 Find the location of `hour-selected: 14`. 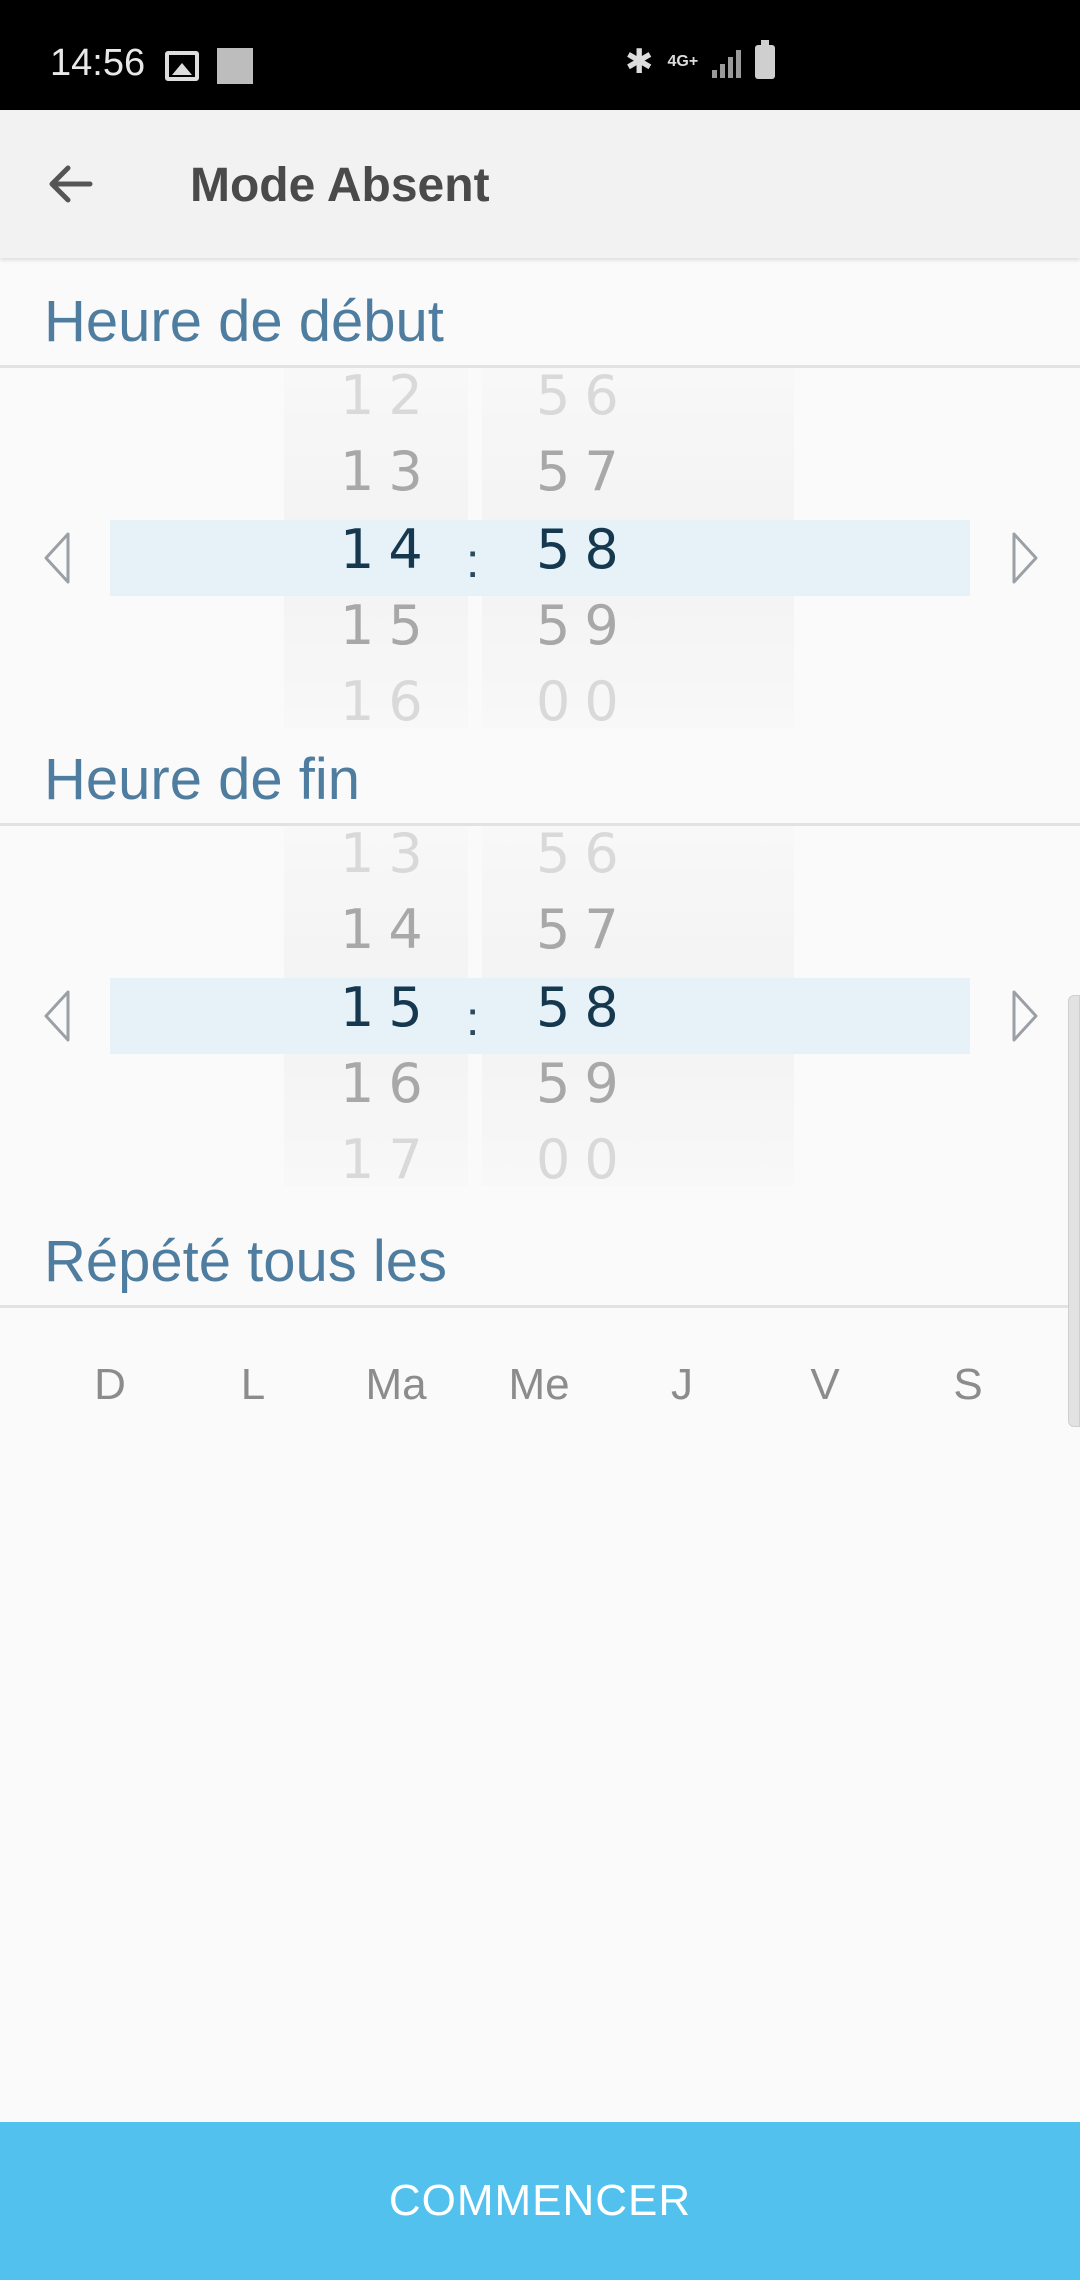

hour-selected: 14 is located at coordinates (388, 549).